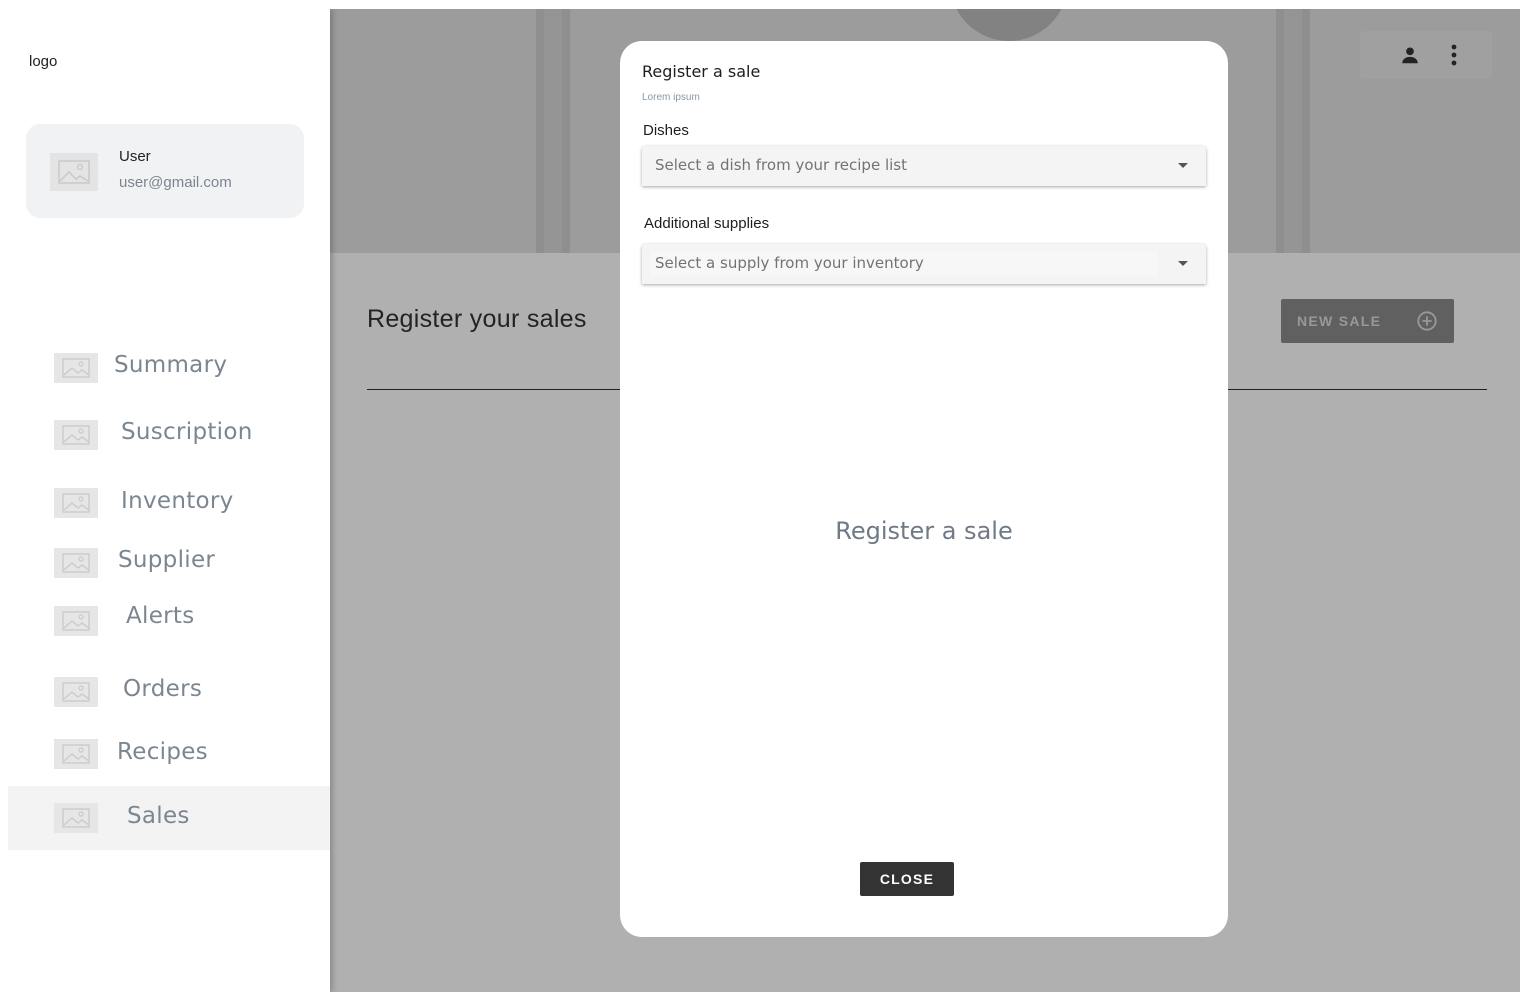 The width and height of the screenshot is (1528, 1004). I want to click on sidebar-item-label: Summary, so click(171, 365).